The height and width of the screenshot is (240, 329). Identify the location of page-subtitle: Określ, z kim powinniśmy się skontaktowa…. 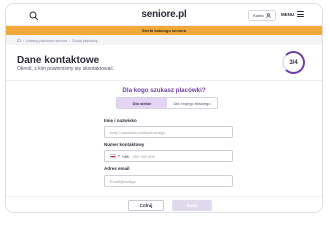
(66, 69).